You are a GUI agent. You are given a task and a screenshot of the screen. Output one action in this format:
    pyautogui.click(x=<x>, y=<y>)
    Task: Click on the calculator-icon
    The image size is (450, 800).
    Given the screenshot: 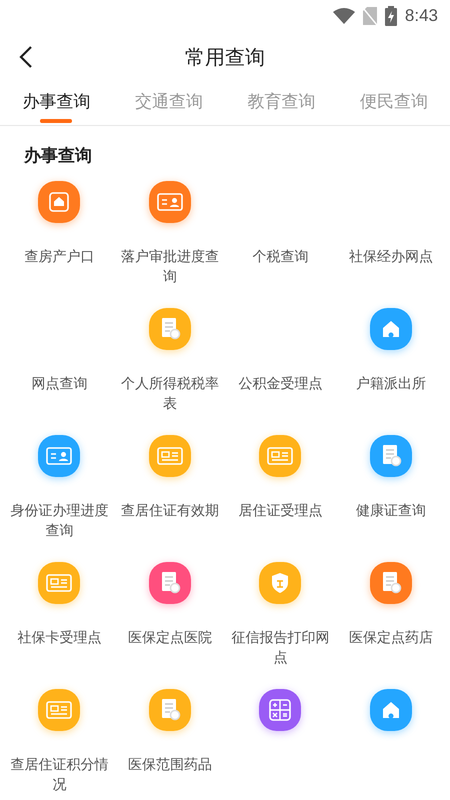 What is the action you would take?
    pyautogui.click(x=280, y=710)
    